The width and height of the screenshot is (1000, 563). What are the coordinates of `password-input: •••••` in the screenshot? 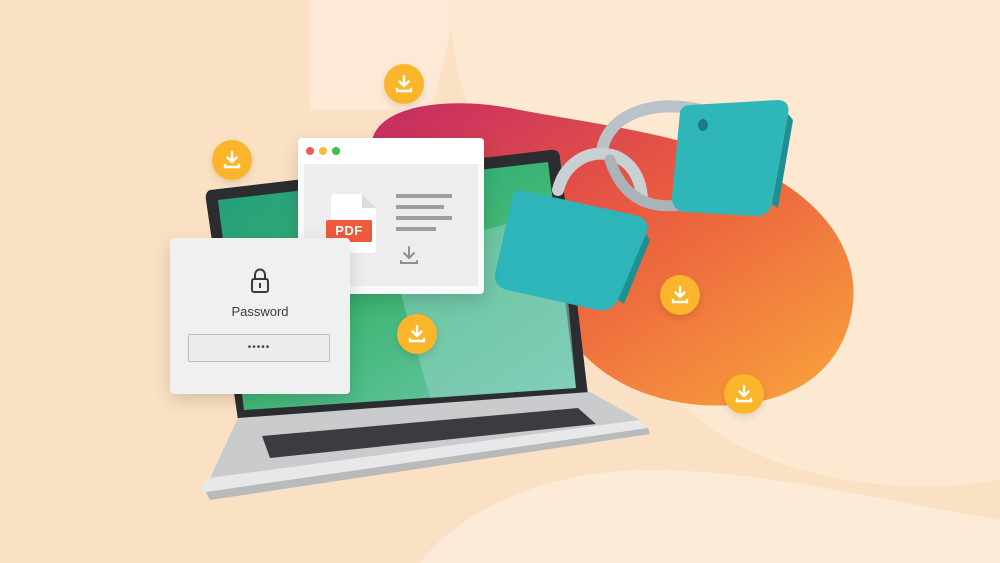 It's located at (259, 348).